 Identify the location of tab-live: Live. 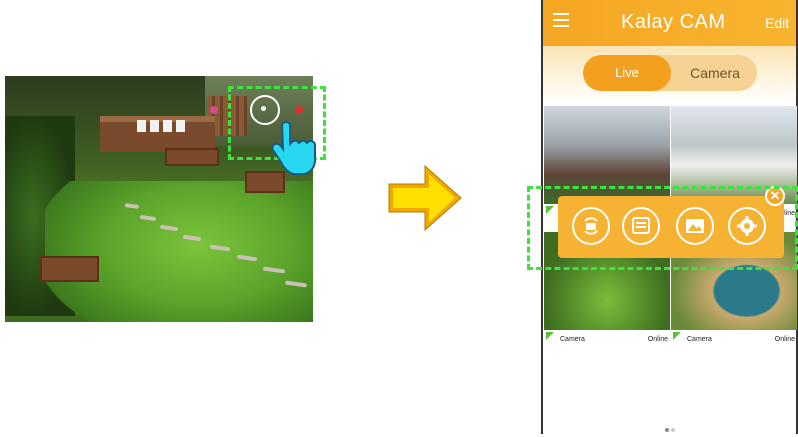
(627, 73).